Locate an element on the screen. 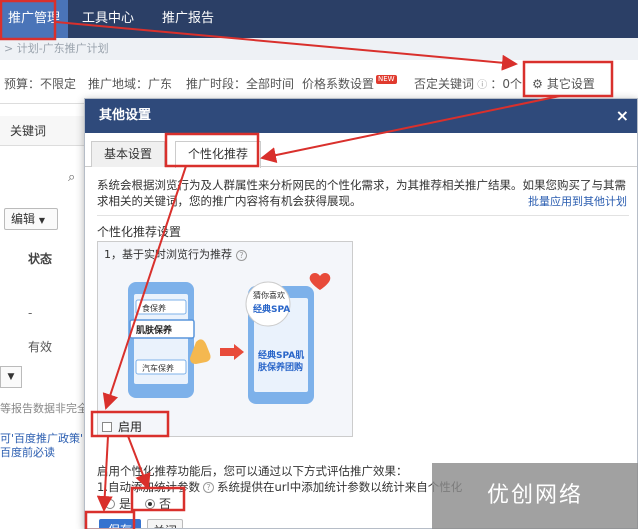 This screenshot has width=638, height=529. arrow-right-icon is located at coordinates (239, 352).